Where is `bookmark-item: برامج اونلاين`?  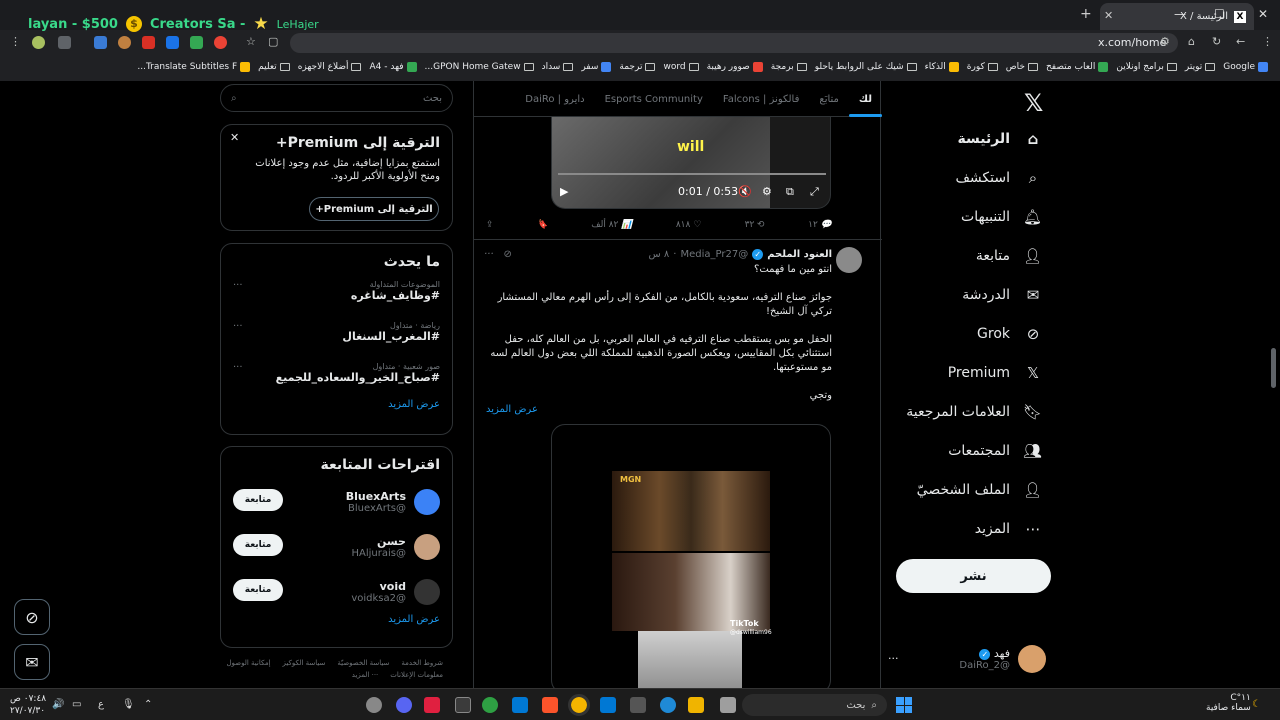
bookmark-item: برامج اونلاين is located at coordinates (1146, 67).